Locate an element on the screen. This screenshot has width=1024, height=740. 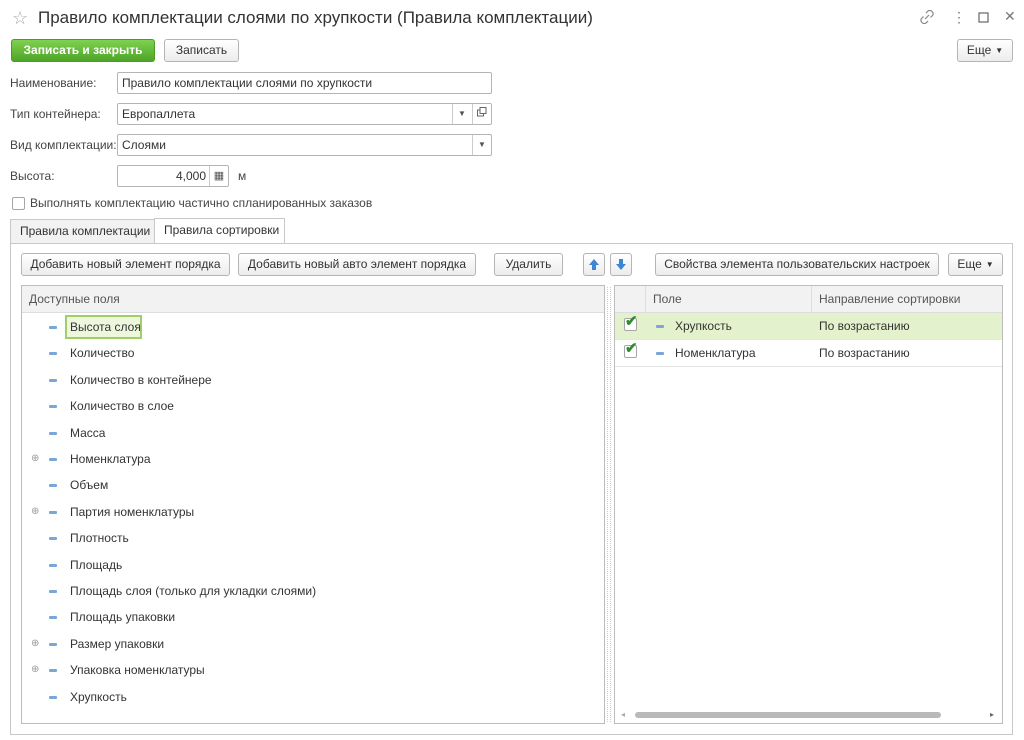
add-order-item-button: Добавить новый элемент порядка is located at coordinates (125, 264).